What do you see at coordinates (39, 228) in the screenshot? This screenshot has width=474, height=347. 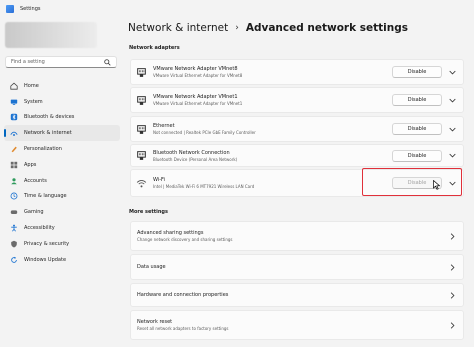 I see `sidebar-item-label: Accessibility` at bounding box center [39, 228].